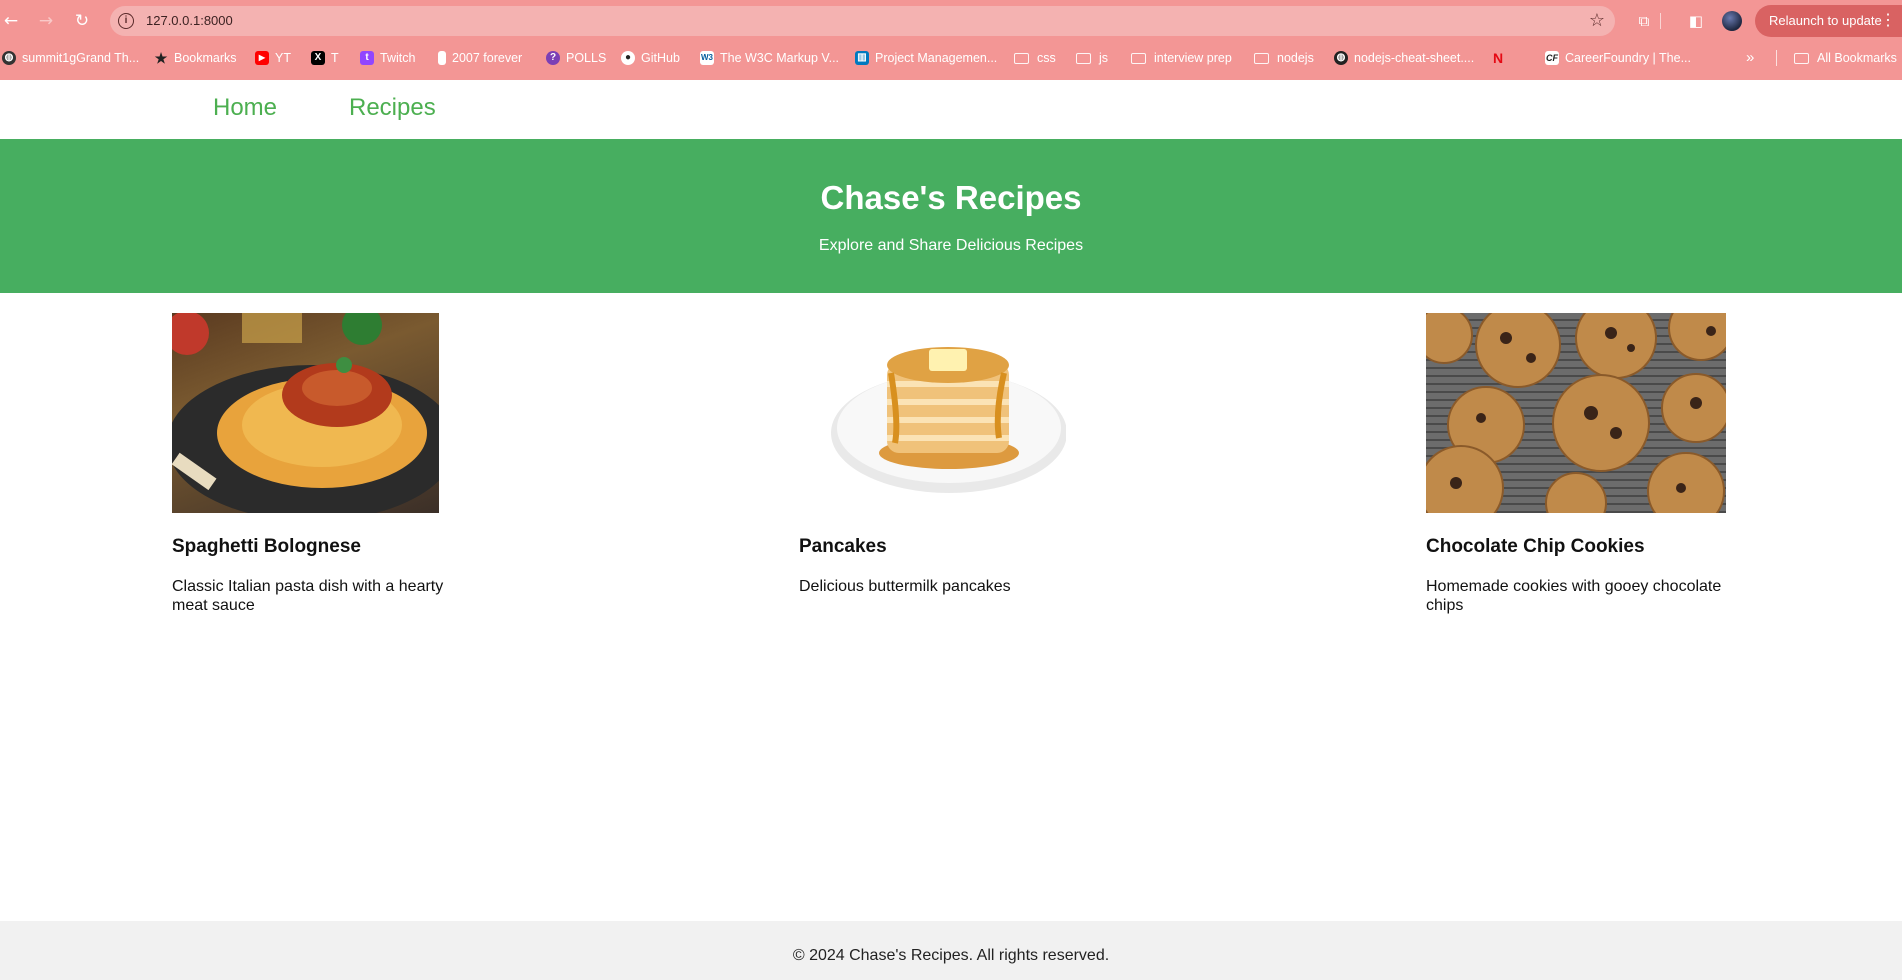 This screenshot has height=980, width=1902. Describe the element at coordinates (1597, 20) in the screenshot. I see `bookmark-star-icon: ☆` at that location.